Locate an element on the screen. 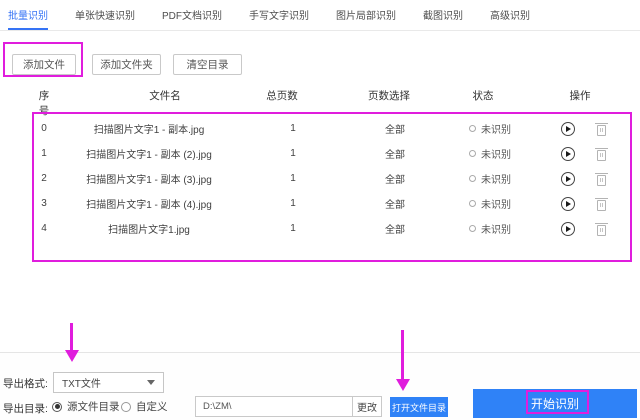  add-file-button: 添加文件 is located at coordinates (44, 64).